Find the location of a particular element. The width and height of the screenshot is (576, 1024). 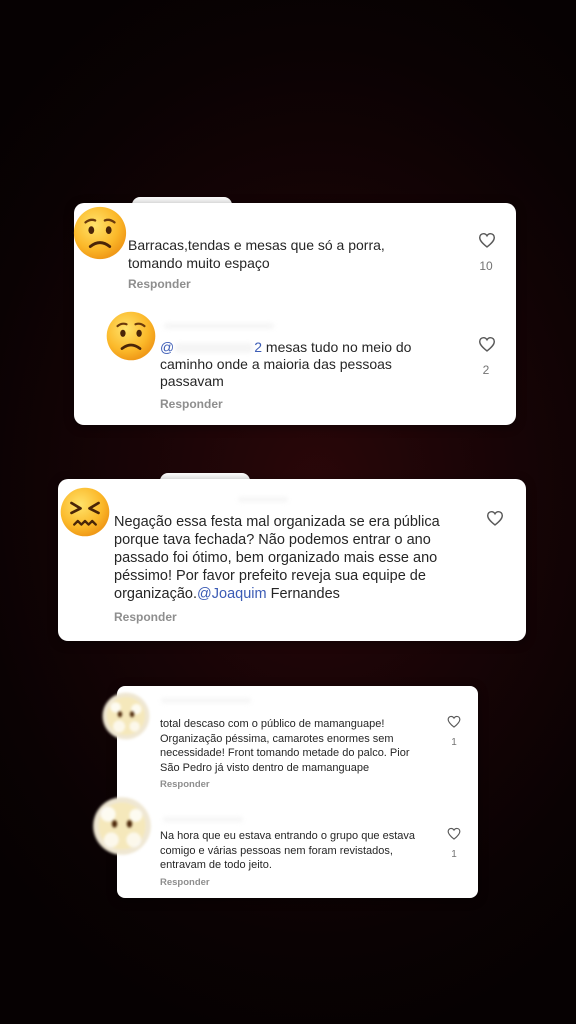

mention-suffix: 2 is located at coordinates (258, 347).